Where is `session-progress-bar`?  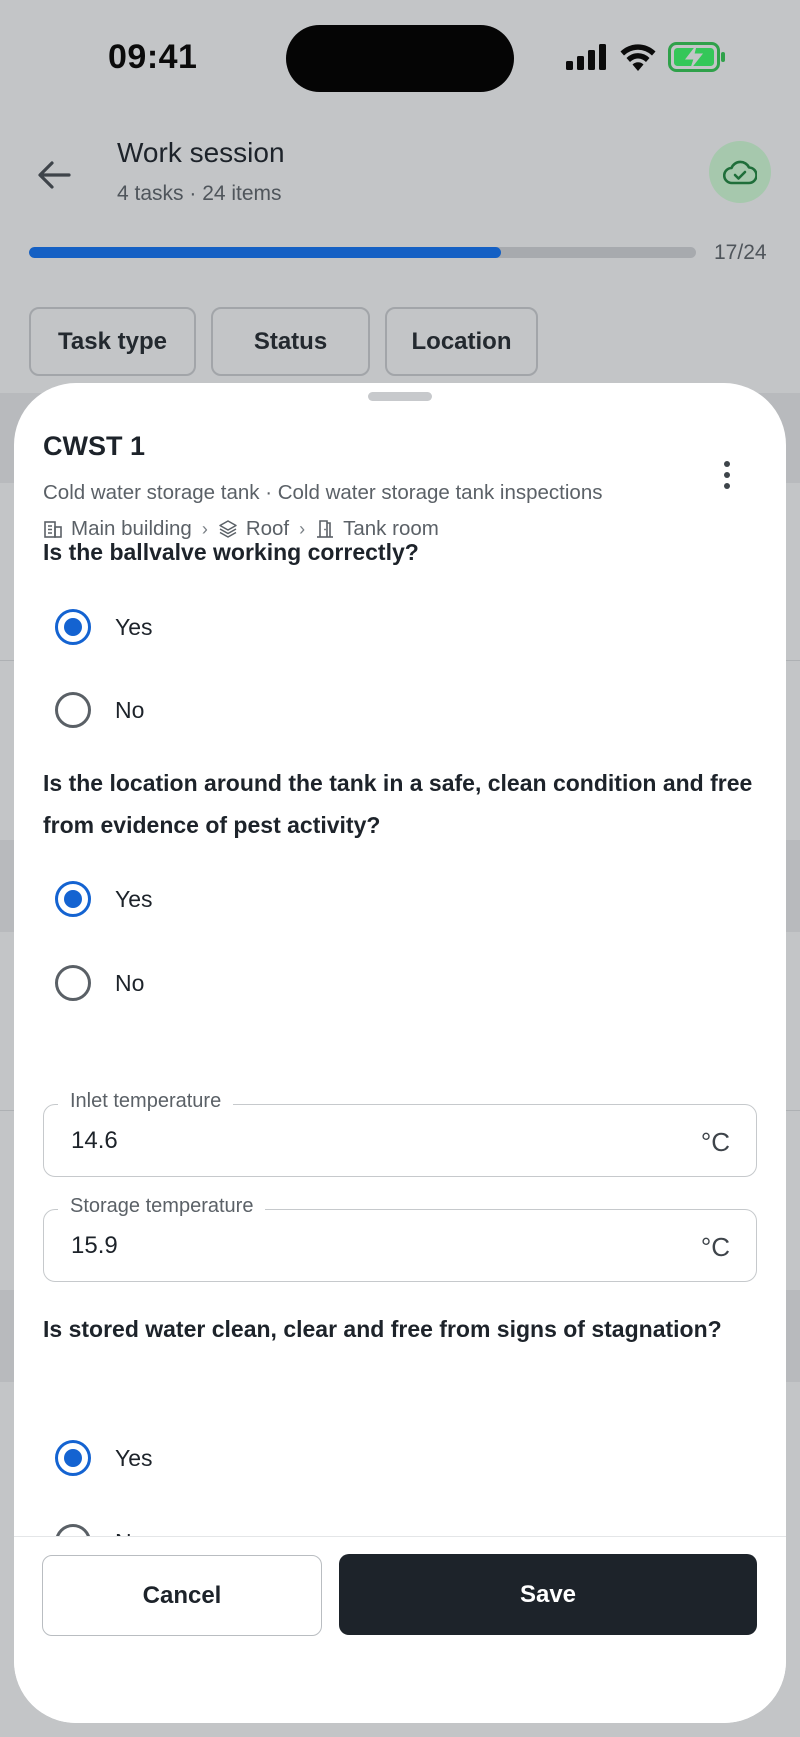
session-progress-bar is located at coordinates (362, 252).